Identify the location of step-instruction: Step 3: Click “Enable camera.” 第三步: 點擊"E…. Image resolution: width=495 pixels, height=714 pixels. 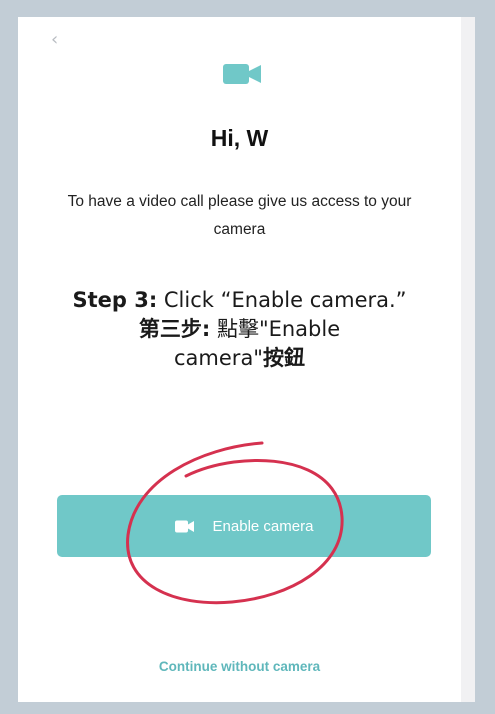
(239, 329).